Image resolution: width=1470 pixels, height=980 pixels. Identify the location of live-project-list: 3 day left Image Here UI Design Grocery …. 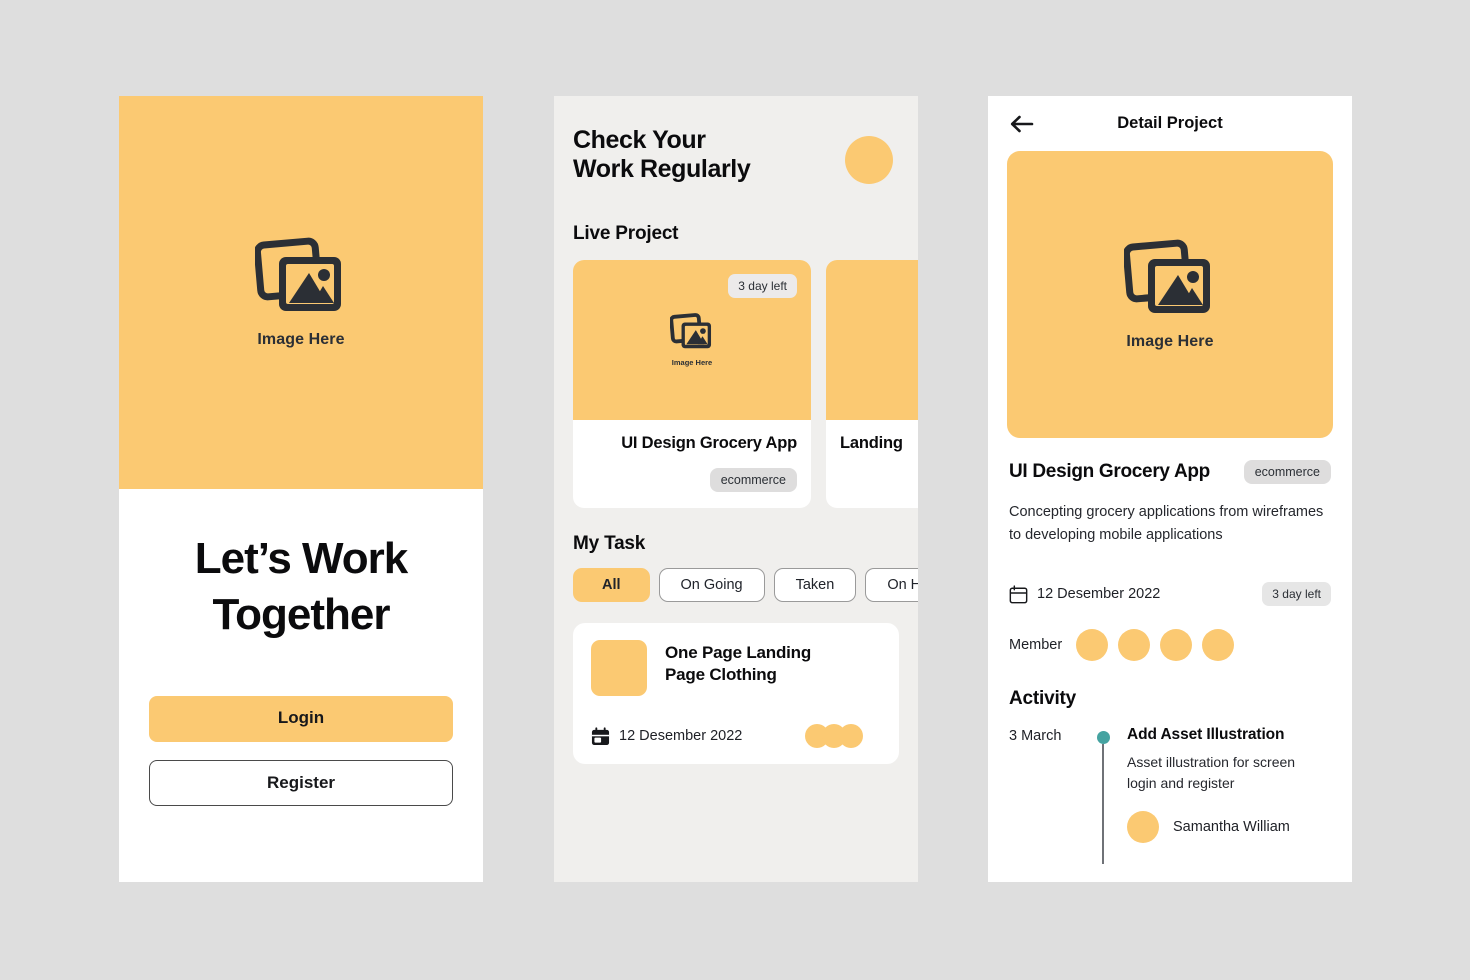
(745, 384).